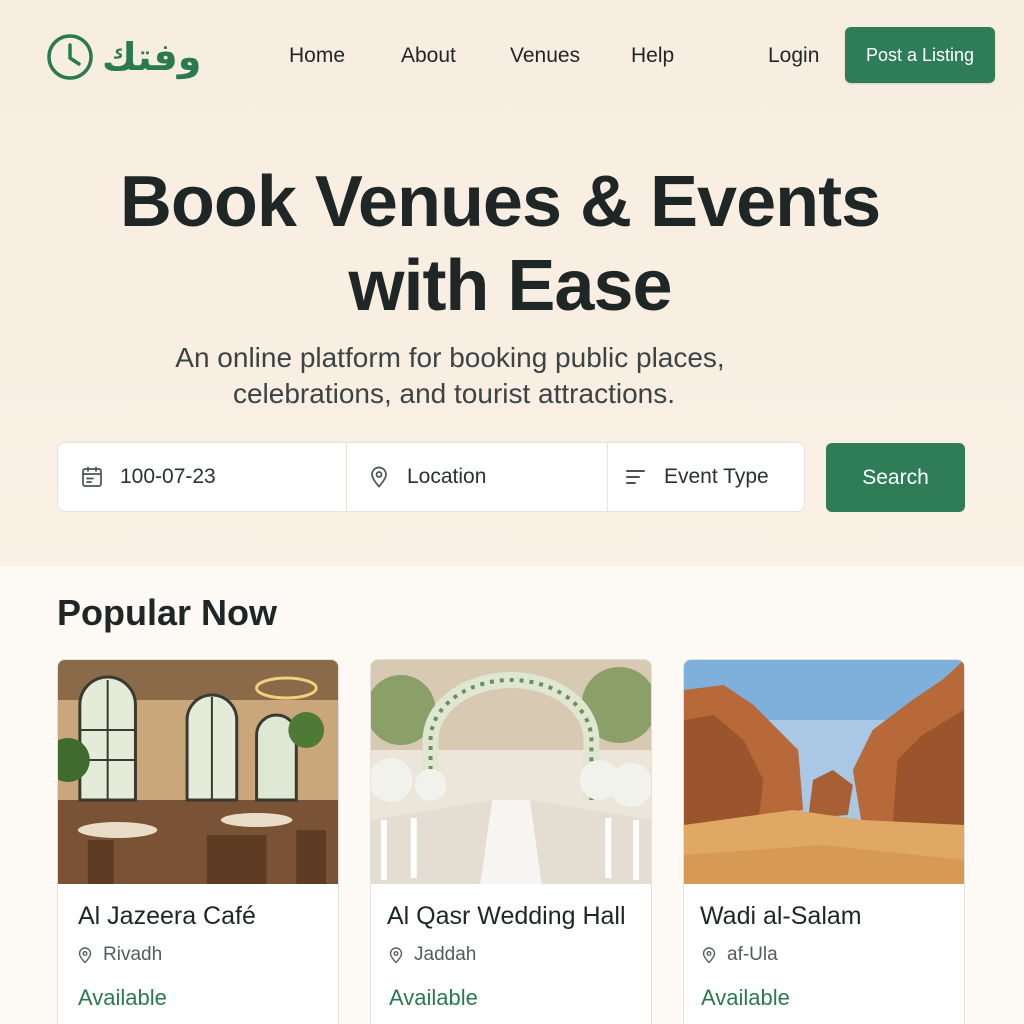  I want to click on event-type-placeholder: Event Type, so click(716, 476).